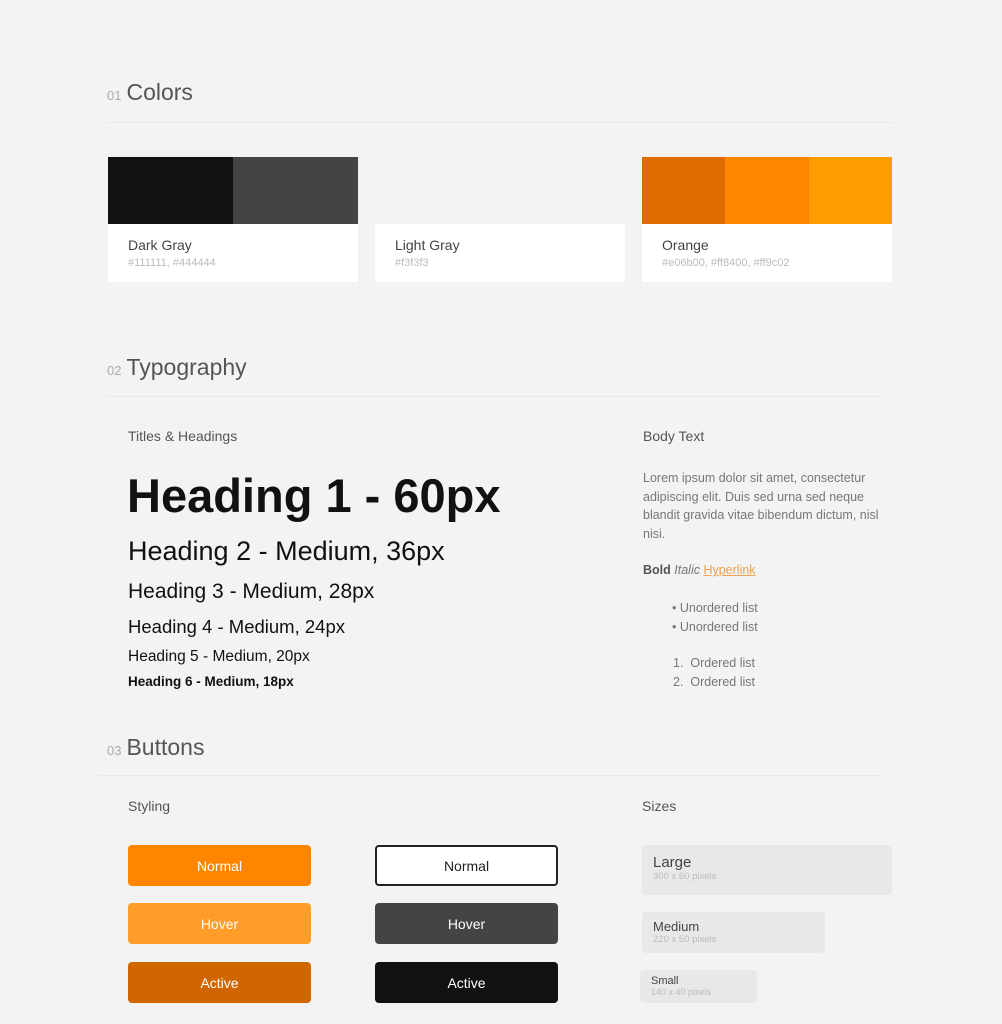 Image resolution: width=1002 pixels, height=1024 pixels. I want to click on section-title-typography: 02 Typography, so click(177, 367).